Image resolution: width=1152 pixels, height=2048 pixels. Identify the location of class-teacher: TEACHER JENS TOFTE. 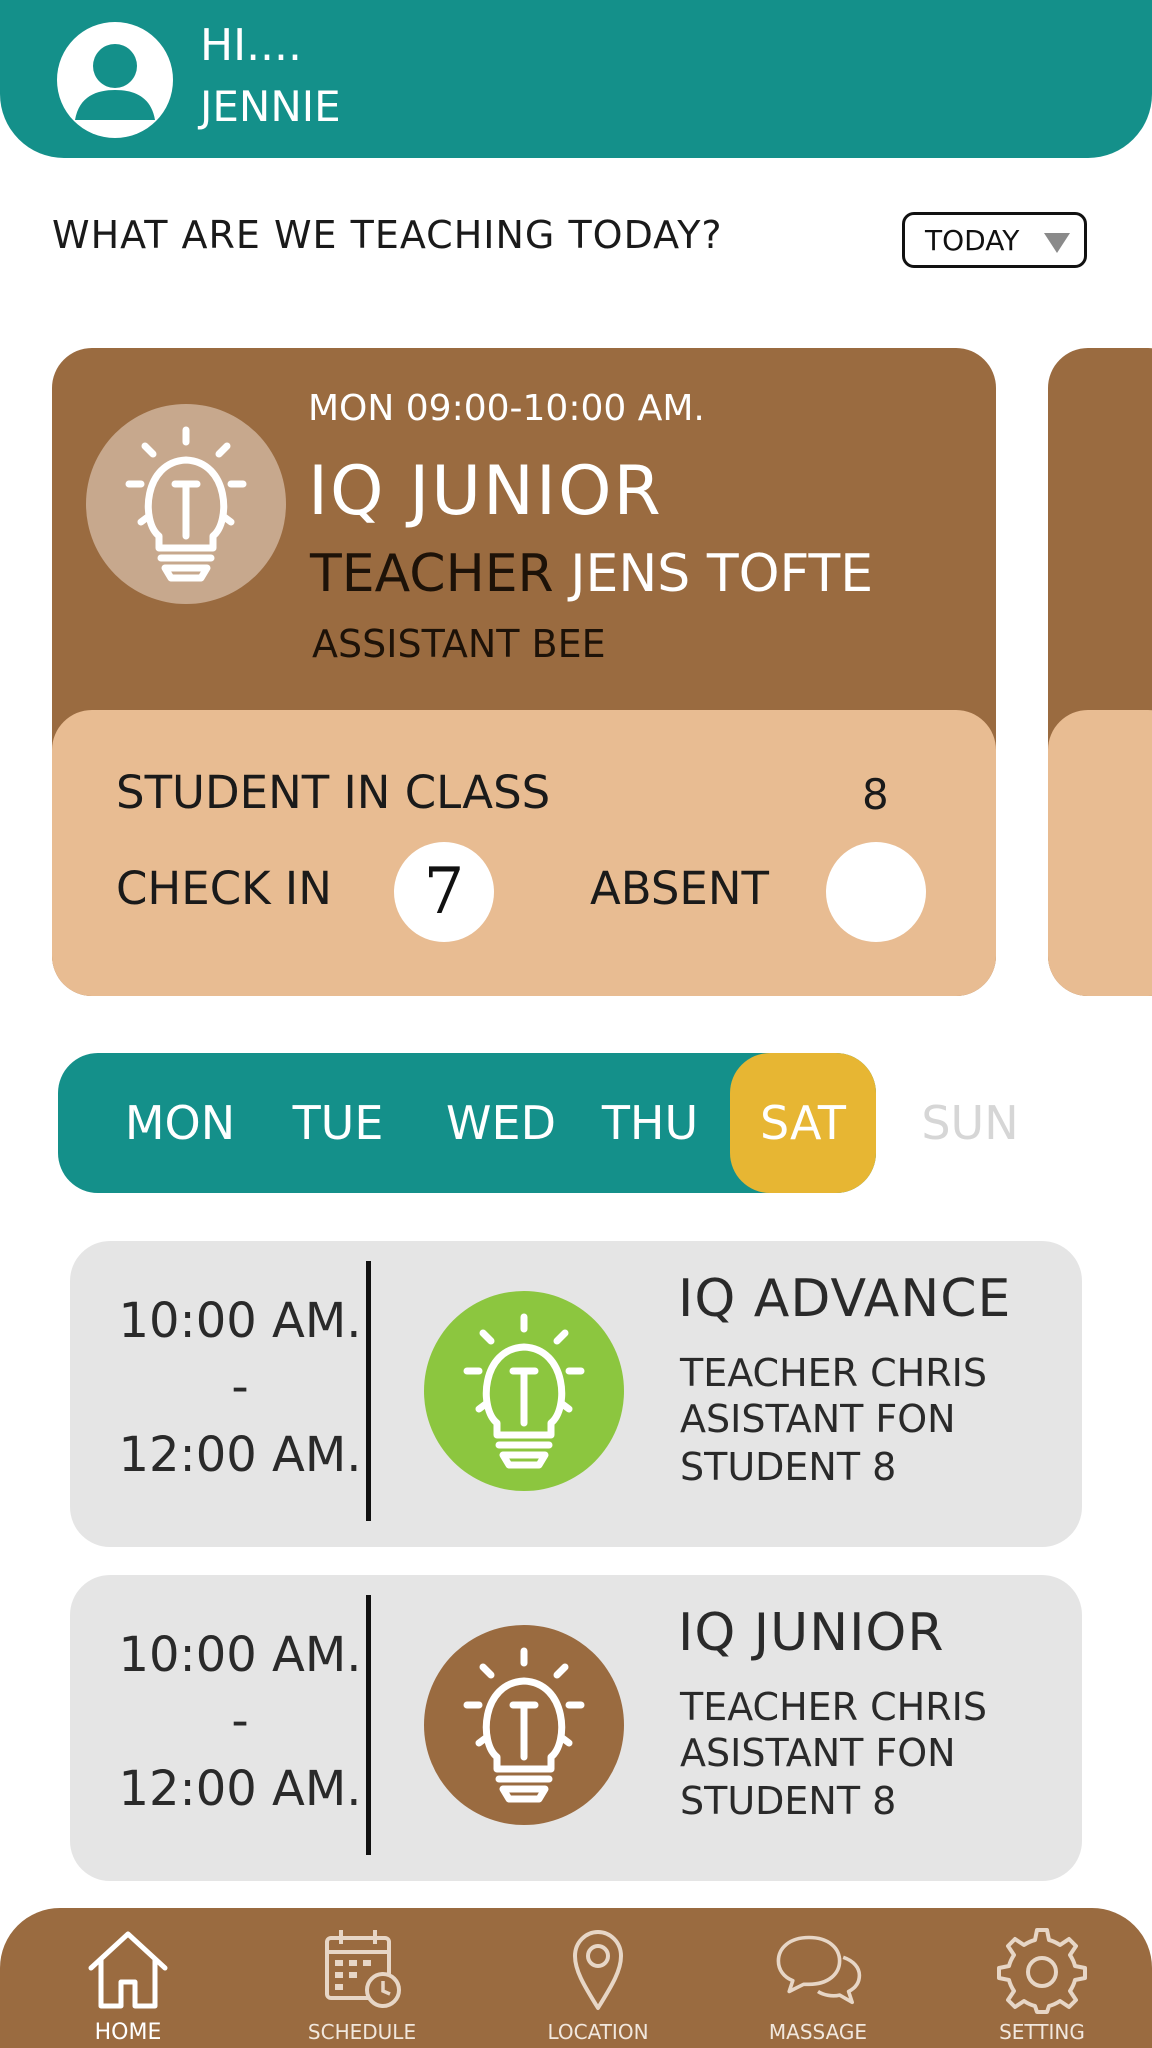
(591, 574).